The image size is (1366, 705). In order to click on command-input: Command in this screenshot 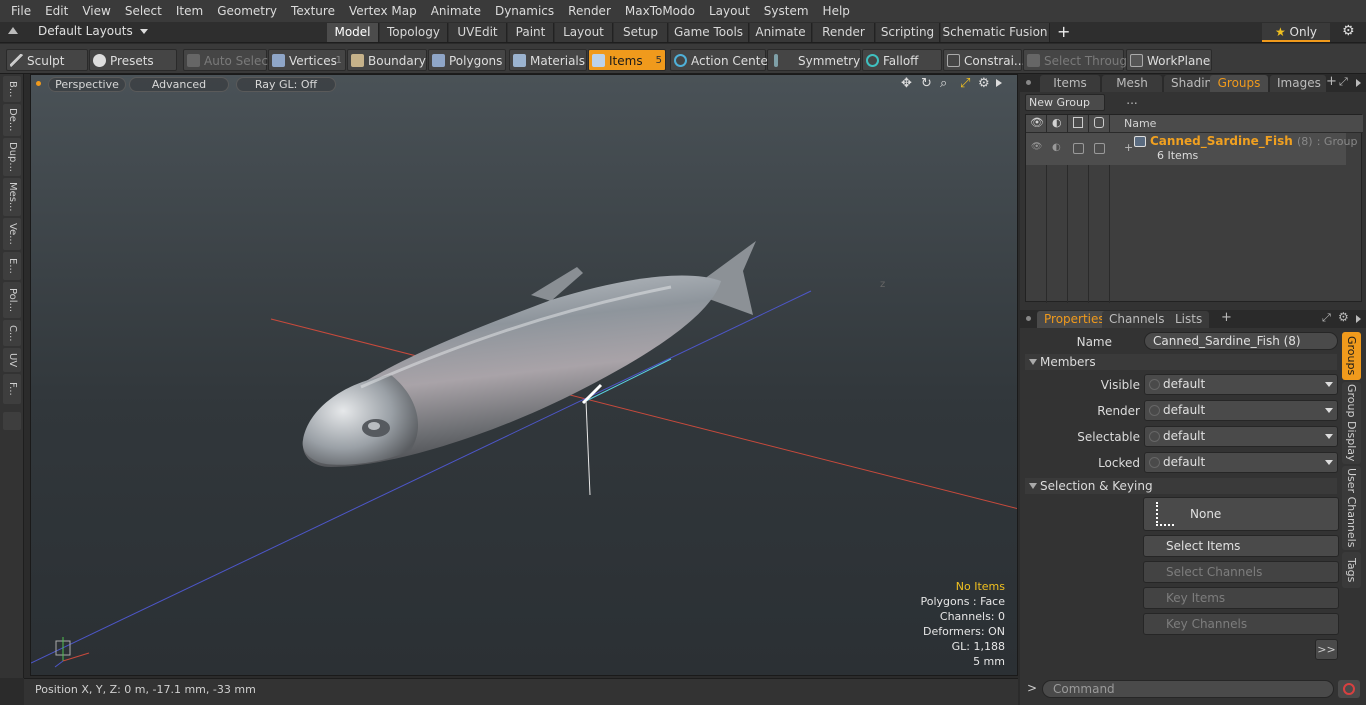, I will do `click(1188, 689)`.